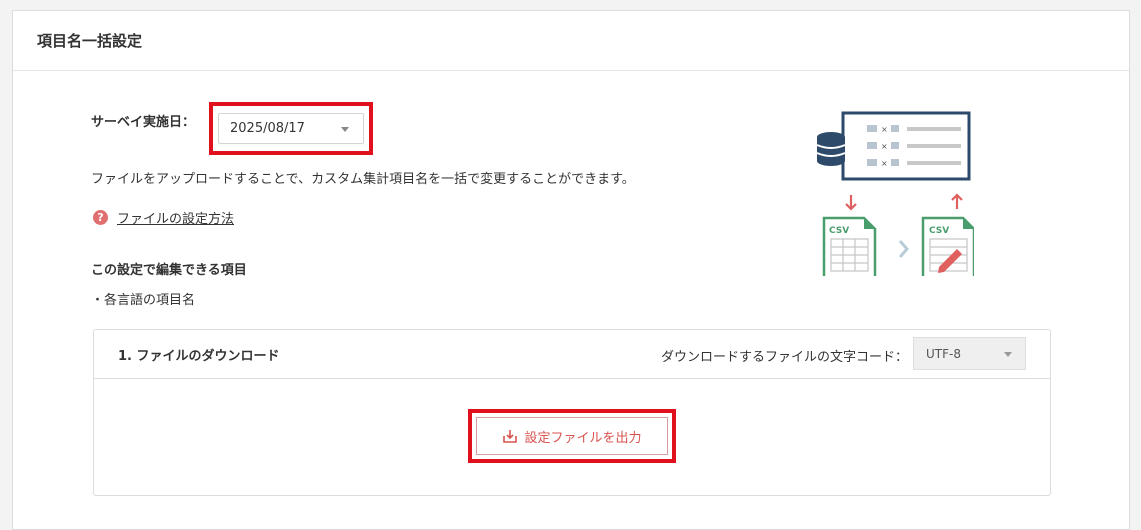 Image resolution: width=1141 pixels, height=530 pixels. I want to click on csv-file-icon: CSV, so click(849, 246).